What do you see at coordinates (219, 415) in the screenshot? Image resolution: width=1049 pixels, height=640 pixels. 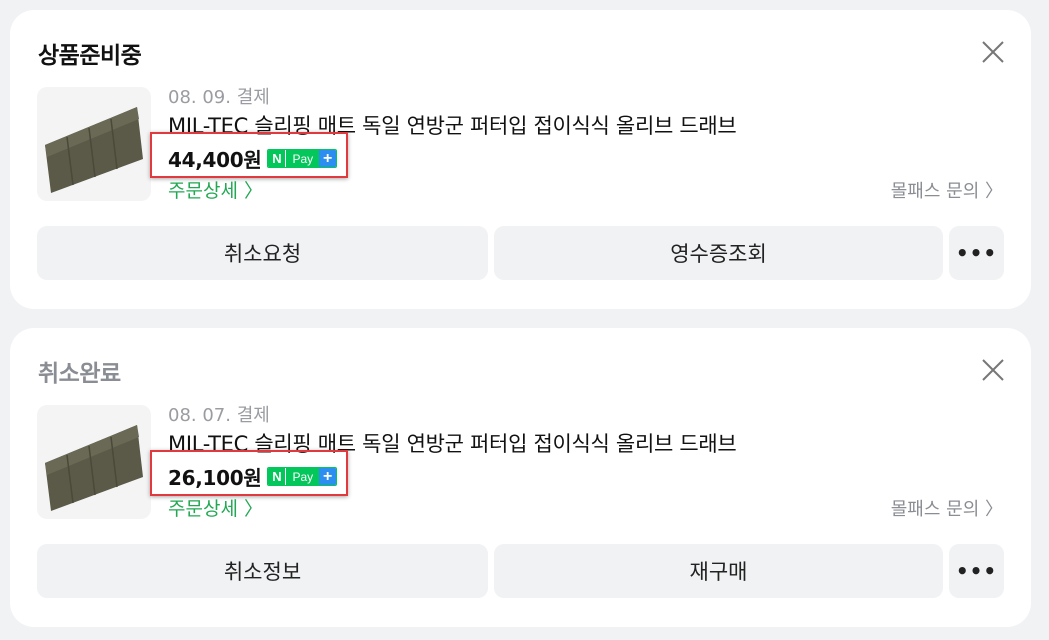 I see `order-date: 08. 07. 결제` at bounding box center [219, 415].